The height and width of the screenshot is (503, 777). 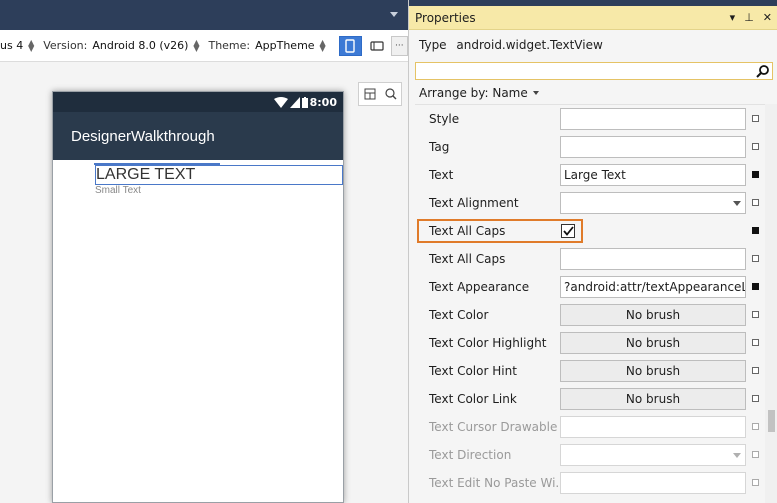 I want to click on device-value: us 4, so click(x=12, y=45).